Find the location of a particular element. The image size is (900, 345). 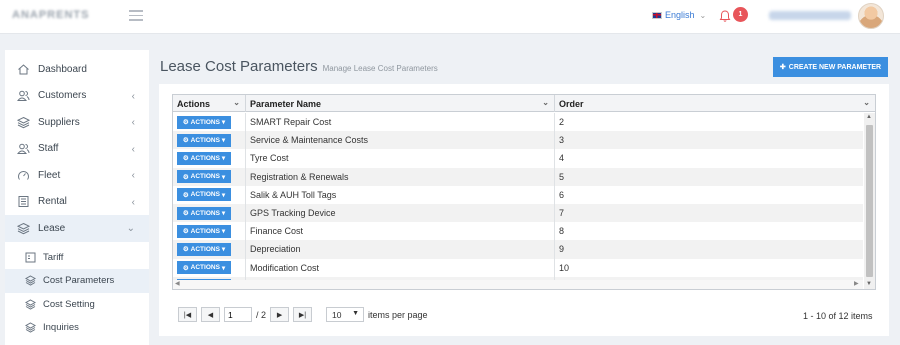

table-row: ⚙ ACTIONS ▾ Depreciation 9 is located at coordinates (518, 249).